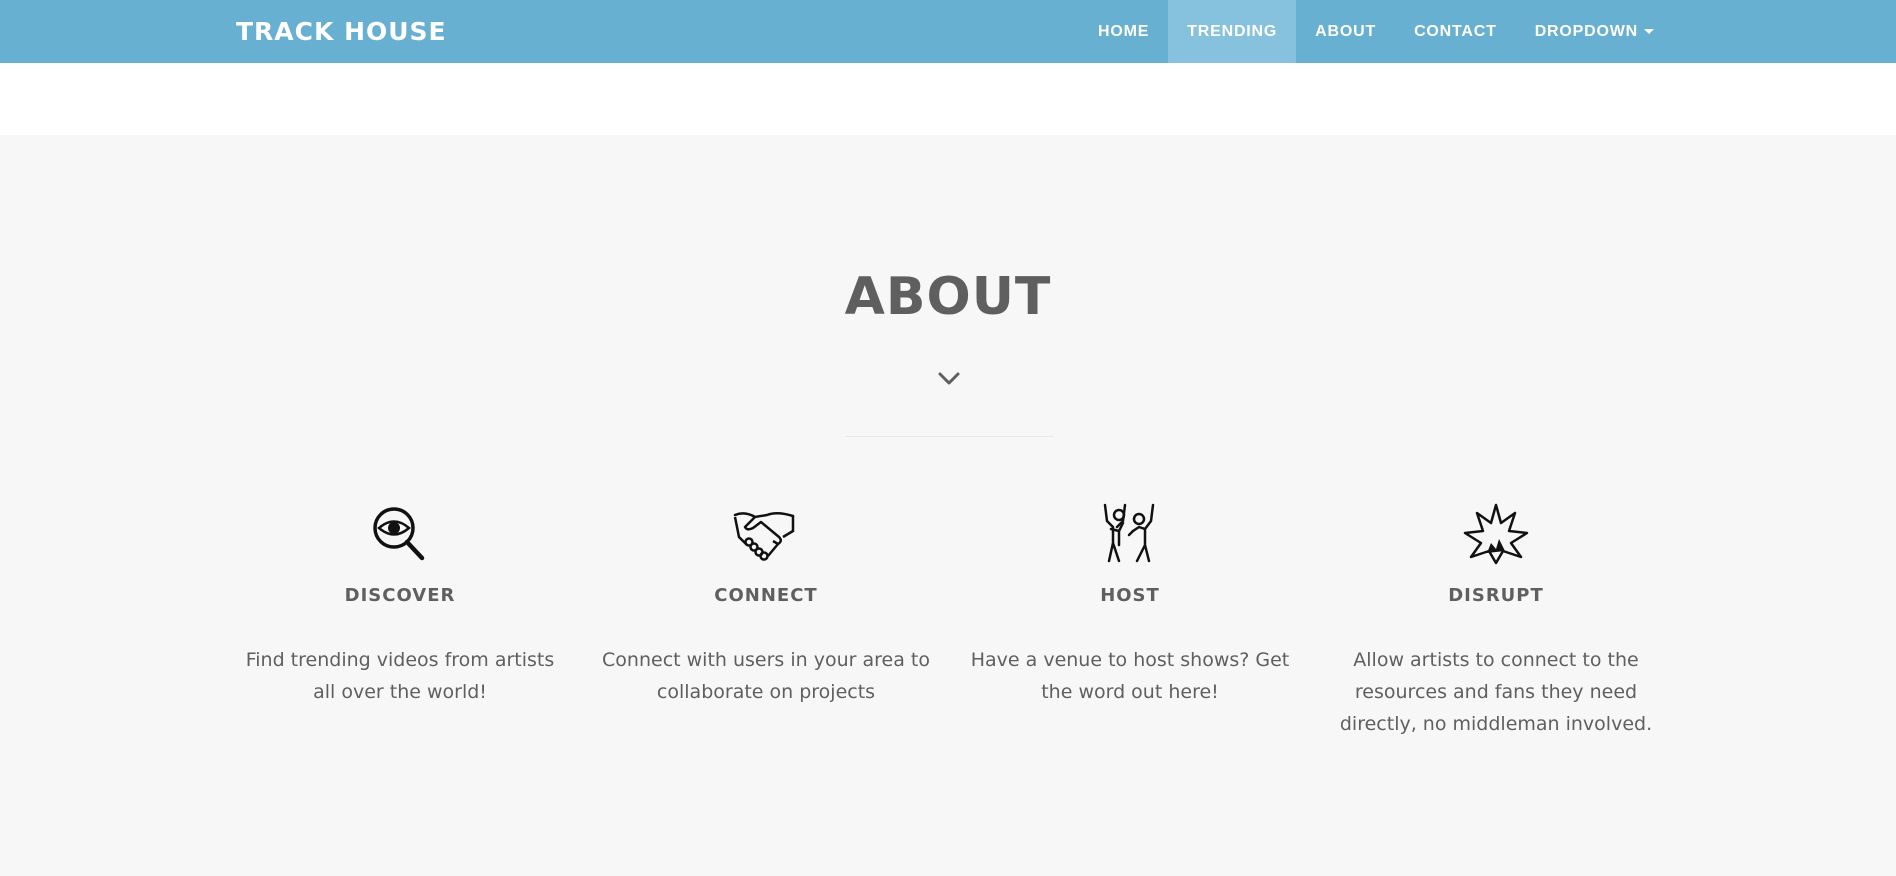 This screenshot has width=1896, height=876. I want to click on nav-item-contact: CONTACT, so click(1455, 31).